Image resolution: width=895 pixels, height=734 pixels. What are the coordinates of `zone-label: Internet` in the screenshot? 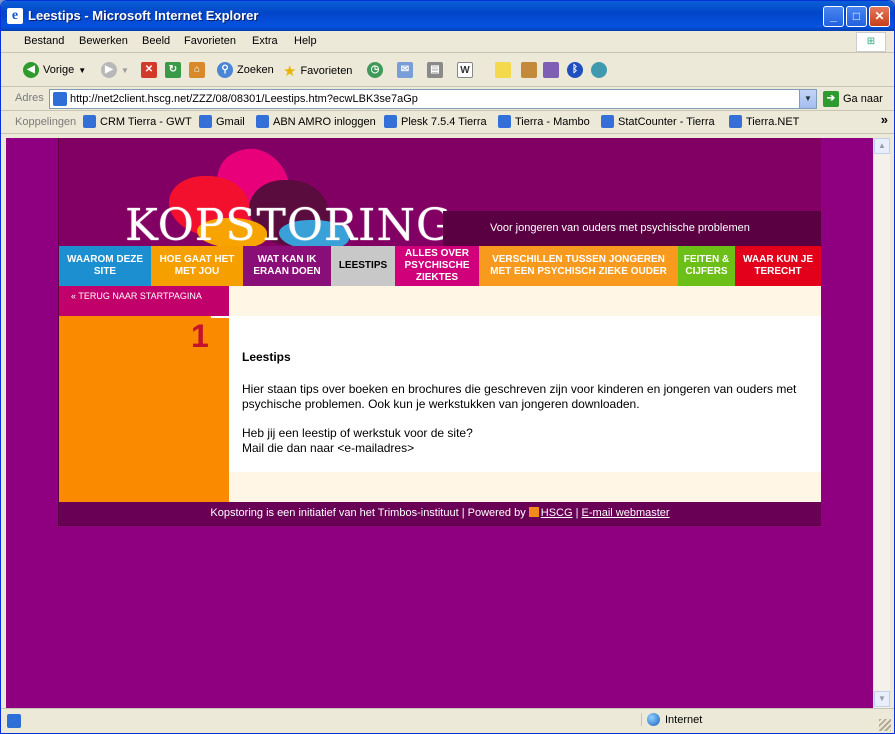 It's located at (684, 719).